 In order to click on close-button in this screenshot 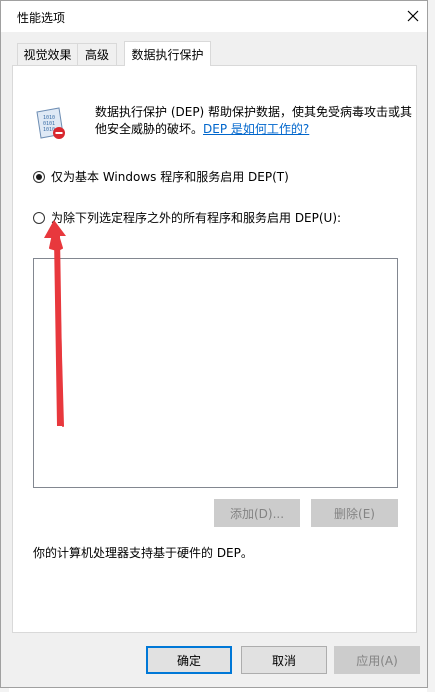, I will do `click(413, 16)`.